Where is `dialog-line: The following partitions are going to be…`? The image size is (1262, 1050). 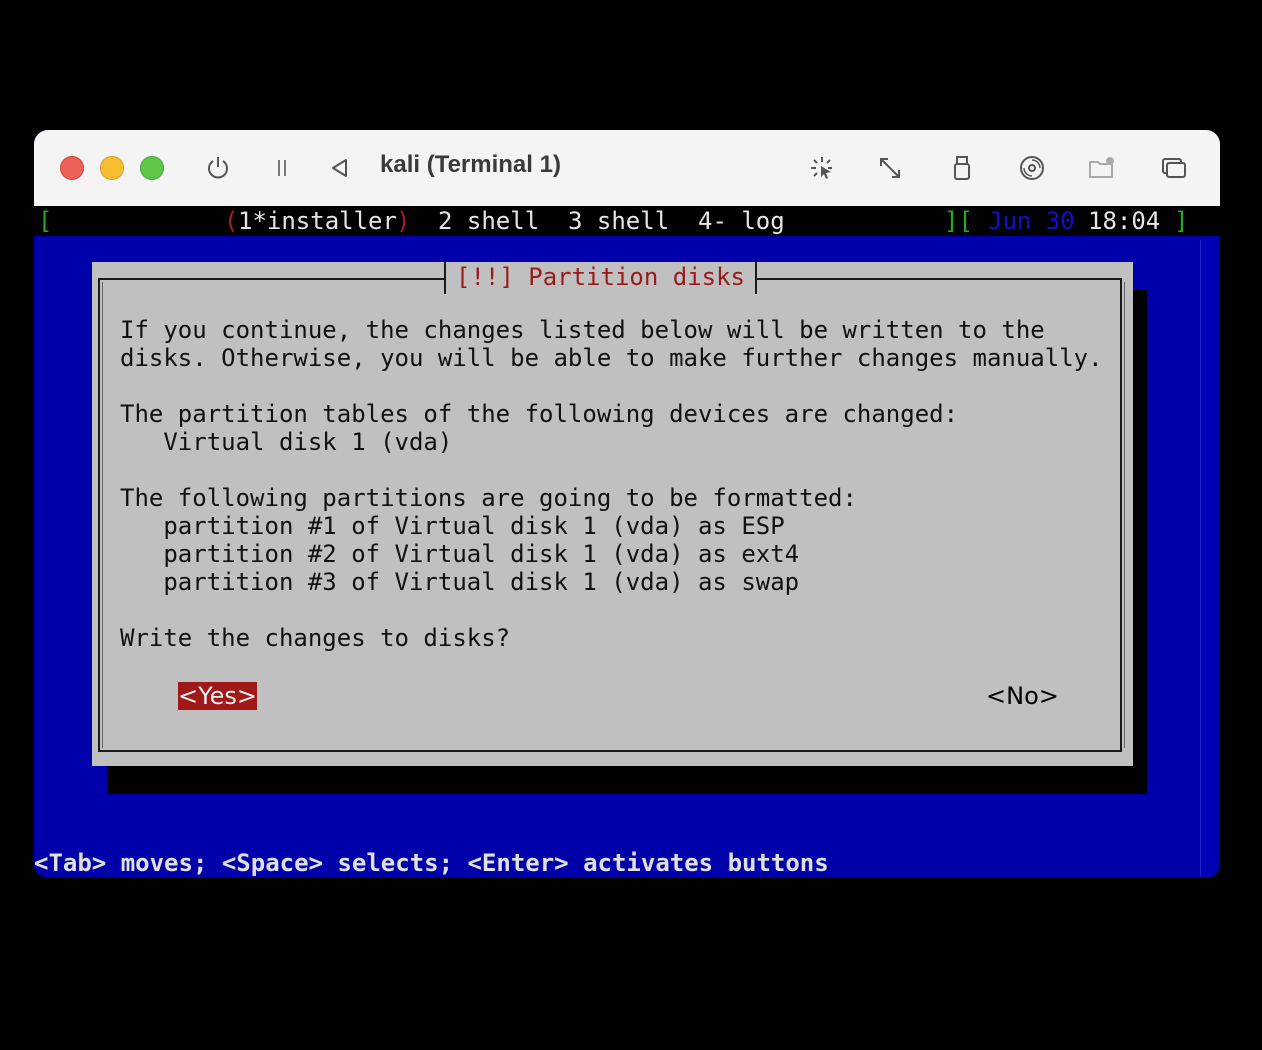
dialog-line: The following partitions are going to be… is located at coordinates (488, 498).